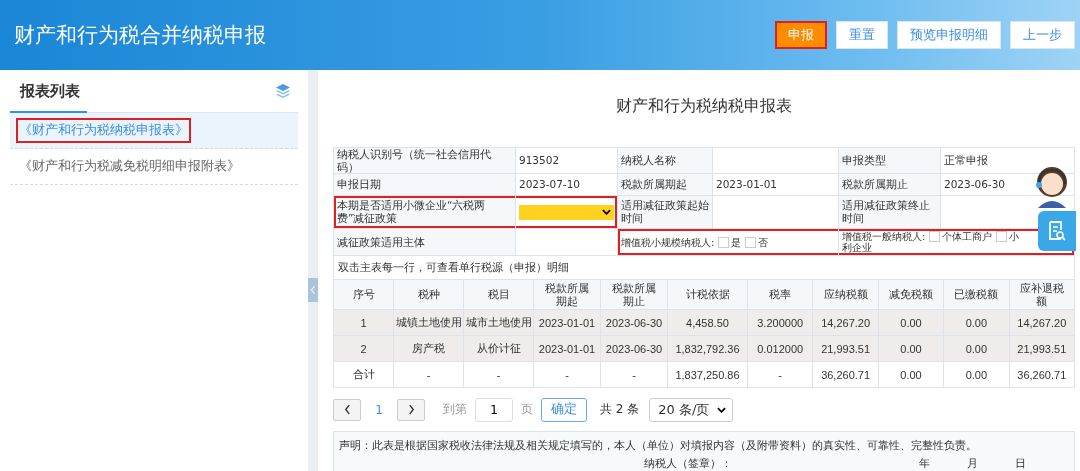 Image resolution: width=1080 pixels, height=471 pixels. Describe the element at coordinates (704, 106) in the screenshot. I see `form-title: 财产和行为税纳税申报表` at that location.